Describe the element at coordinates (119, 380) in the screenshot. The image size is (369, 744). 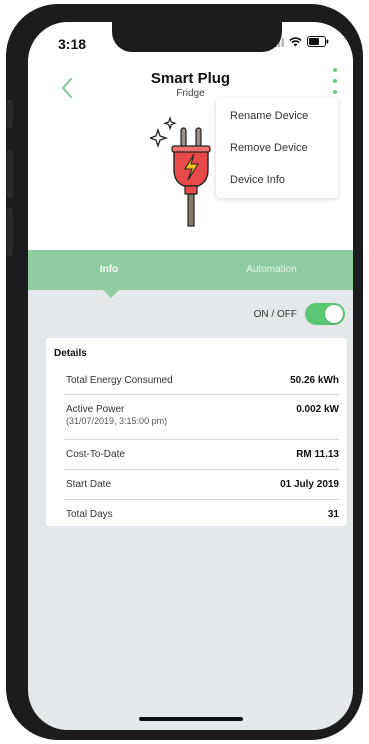
I see `detail-label: Total Energy Consumed` at that location.